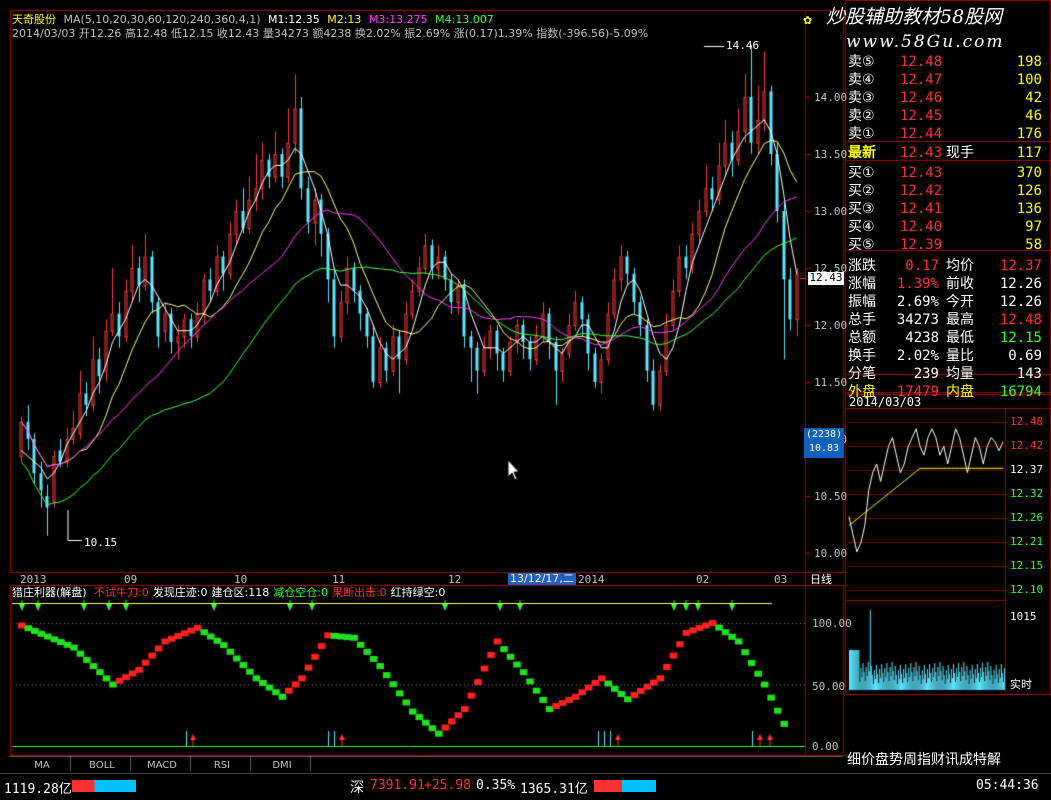 The width and height of the screenshot is (1051, 800). What do you see at coordinates (703, 579) in the screenshot?
I see `date-tick: 02` at bounding box center [703, 579].